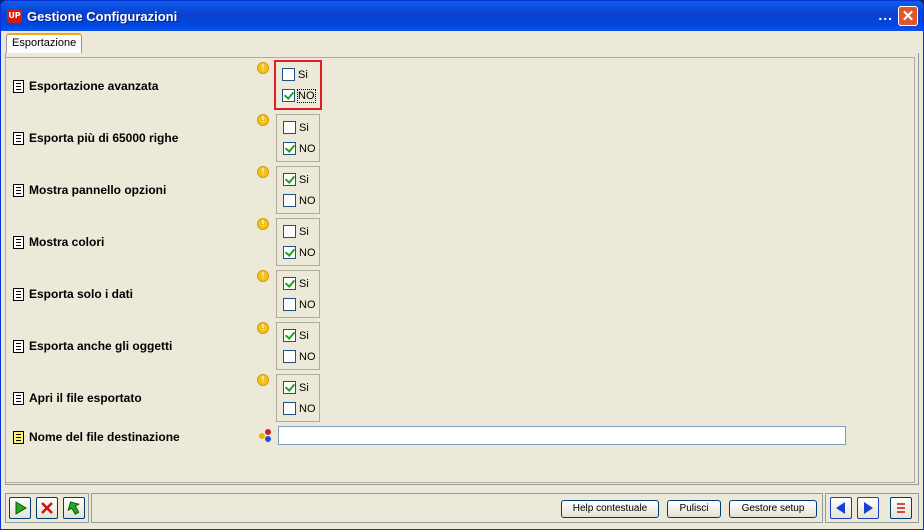  What do you see at coordinates (14, 16) in the screenshot?
I see `app-logo-icon: UP` at bounding box center [14, 16].